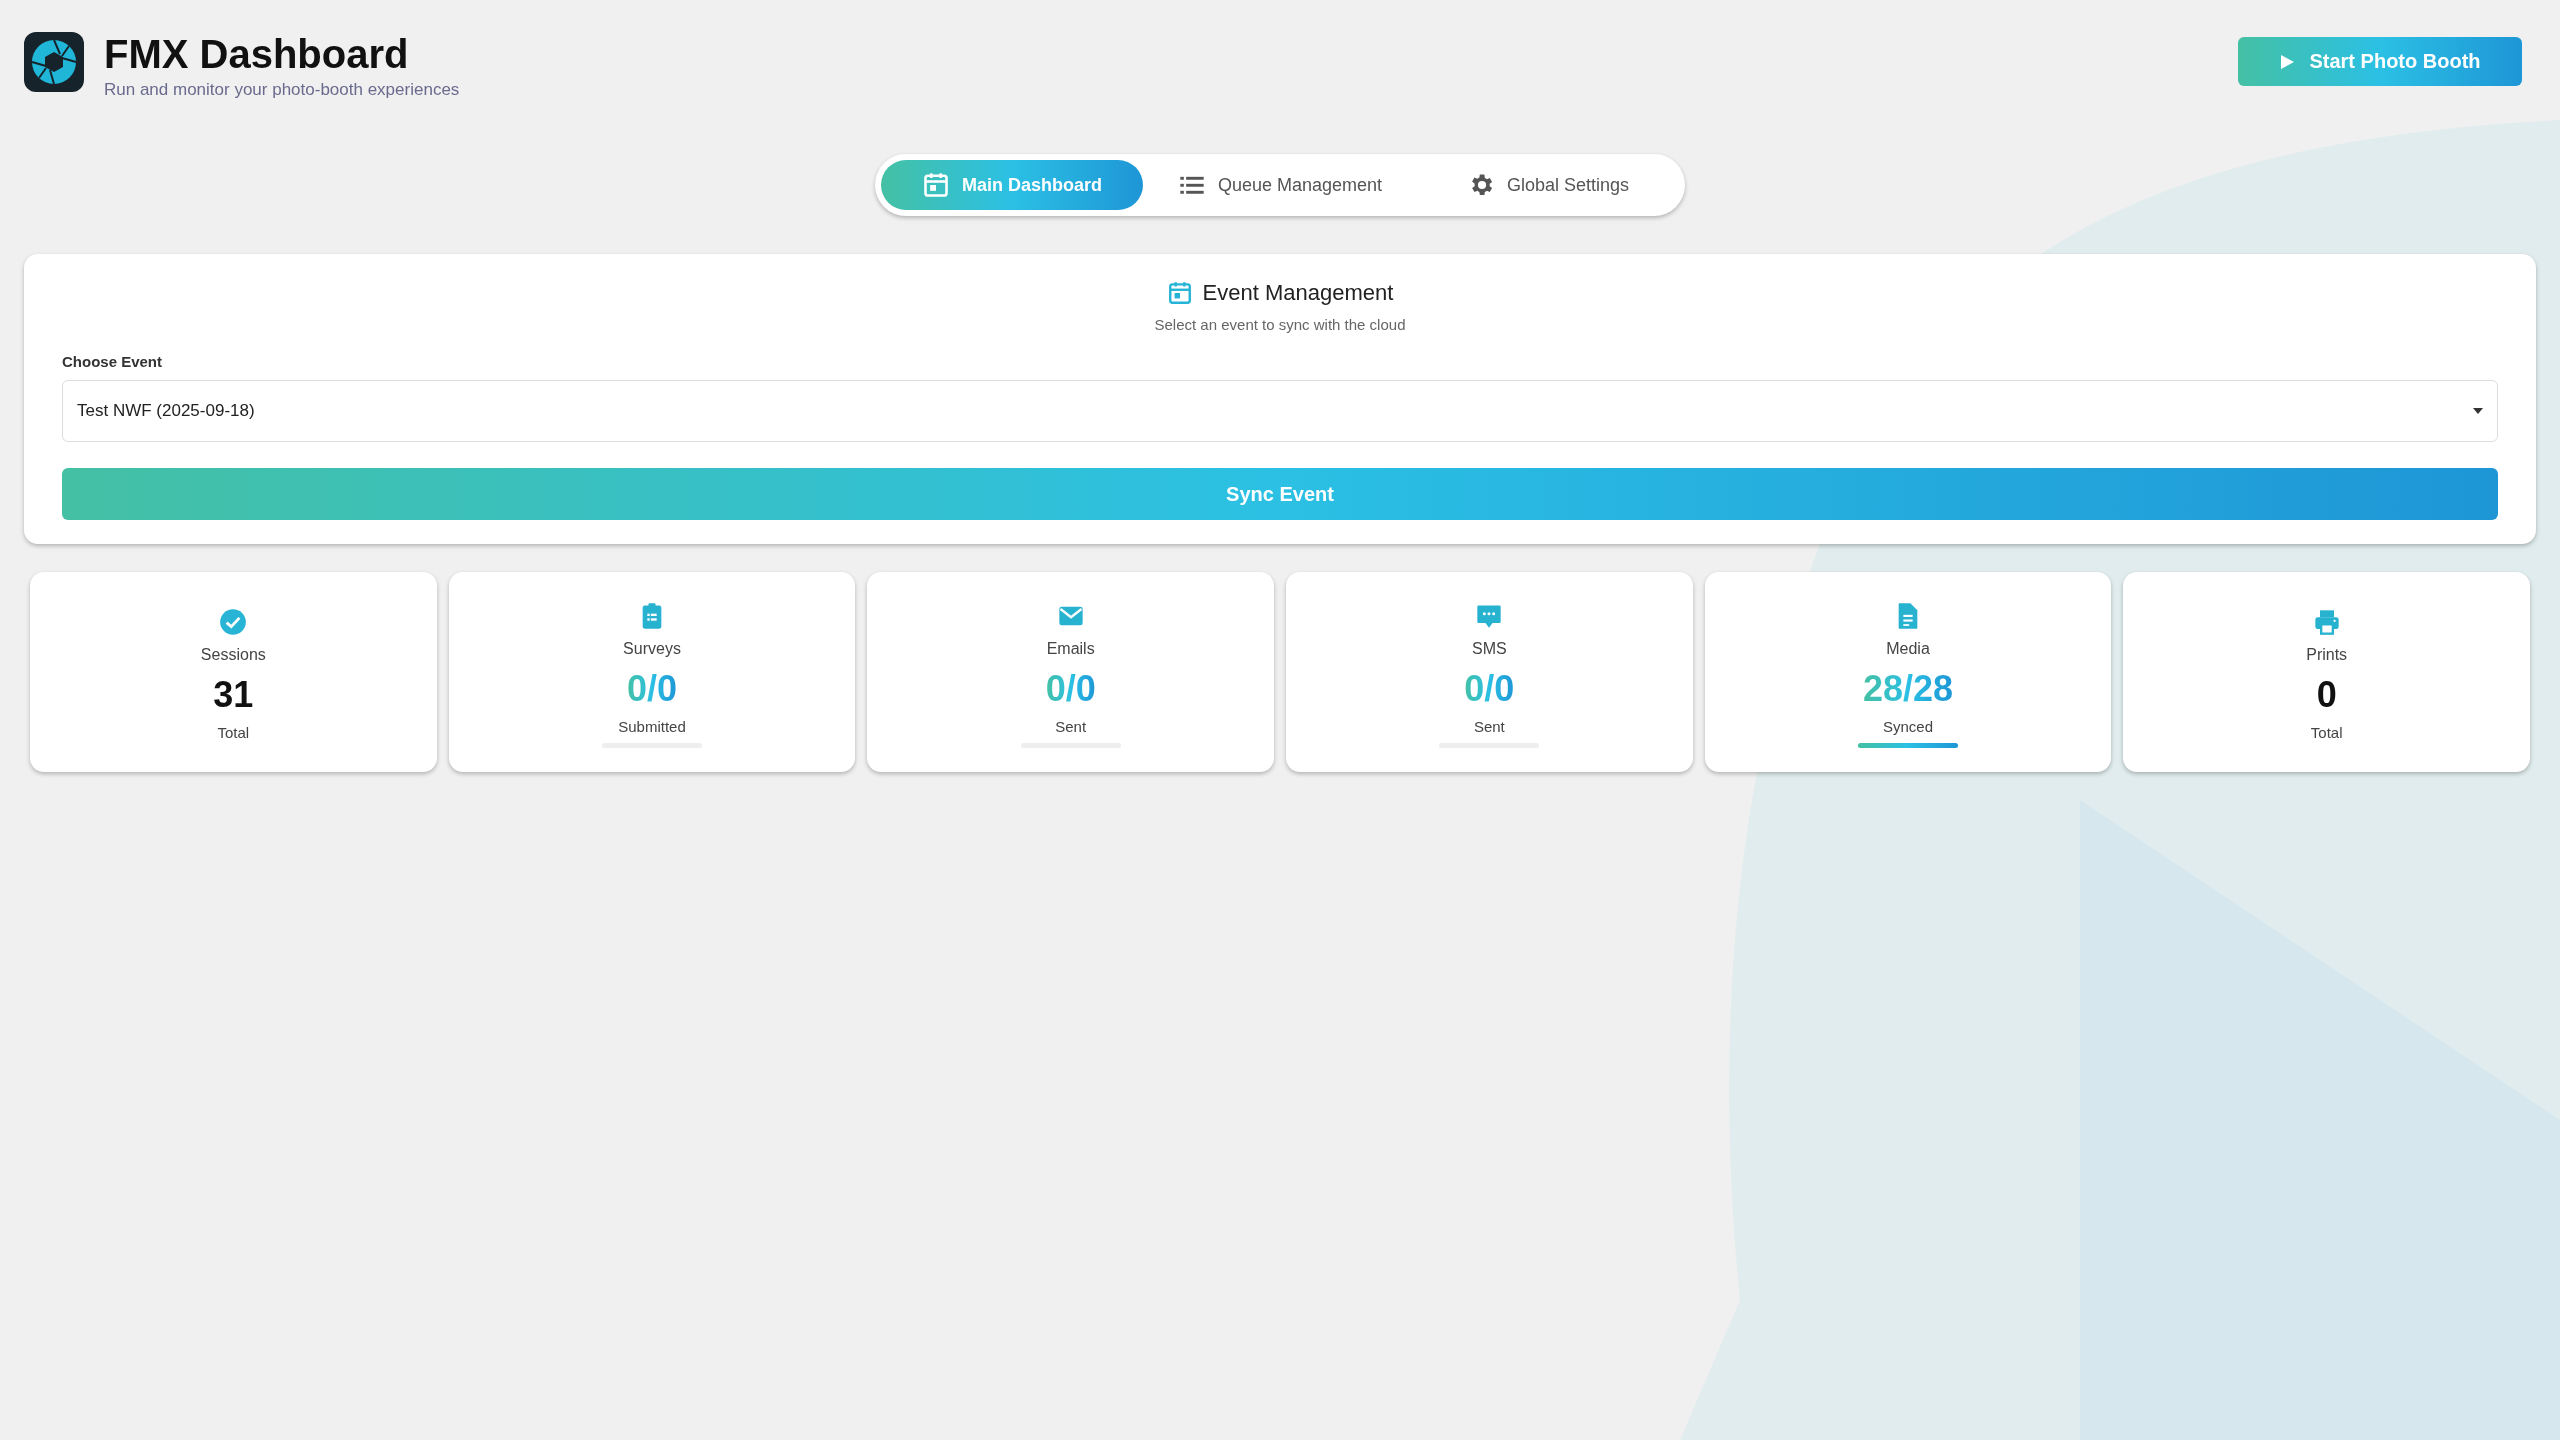 This screenshot has height=1440, width=2560. I want to click on stat-label: Surveys, so click(652, 649).